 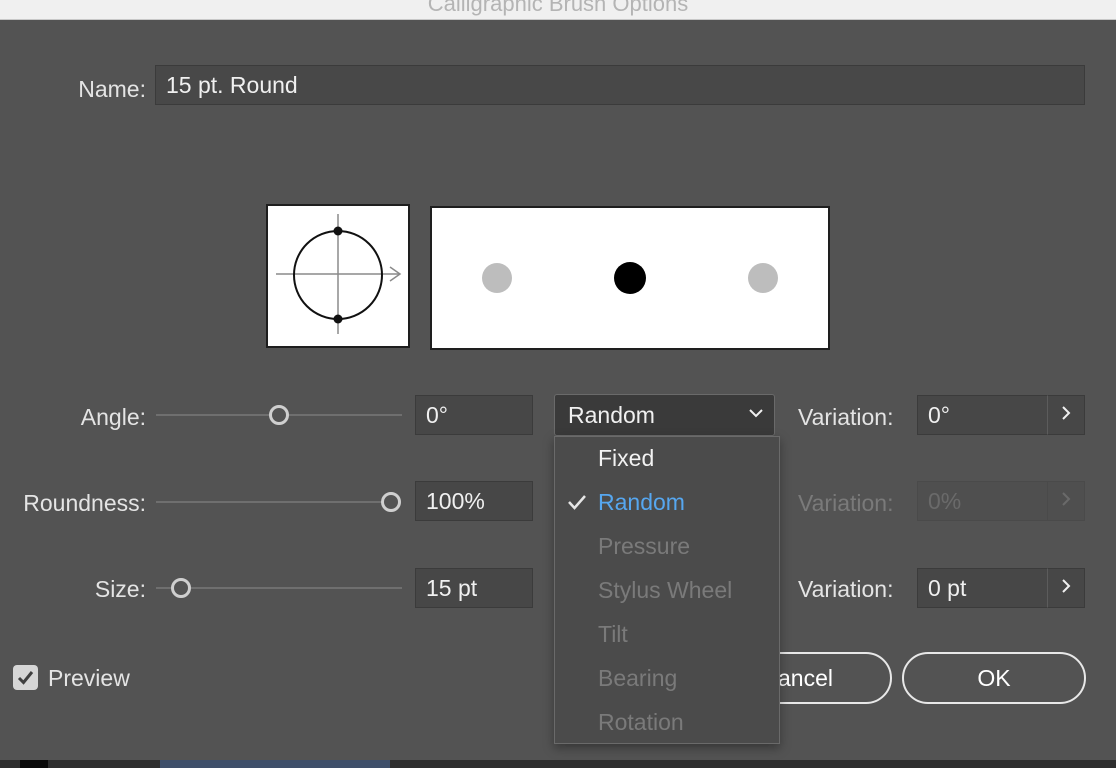 I want to click on brush-shape-diagram, so click(x=339, y=274).